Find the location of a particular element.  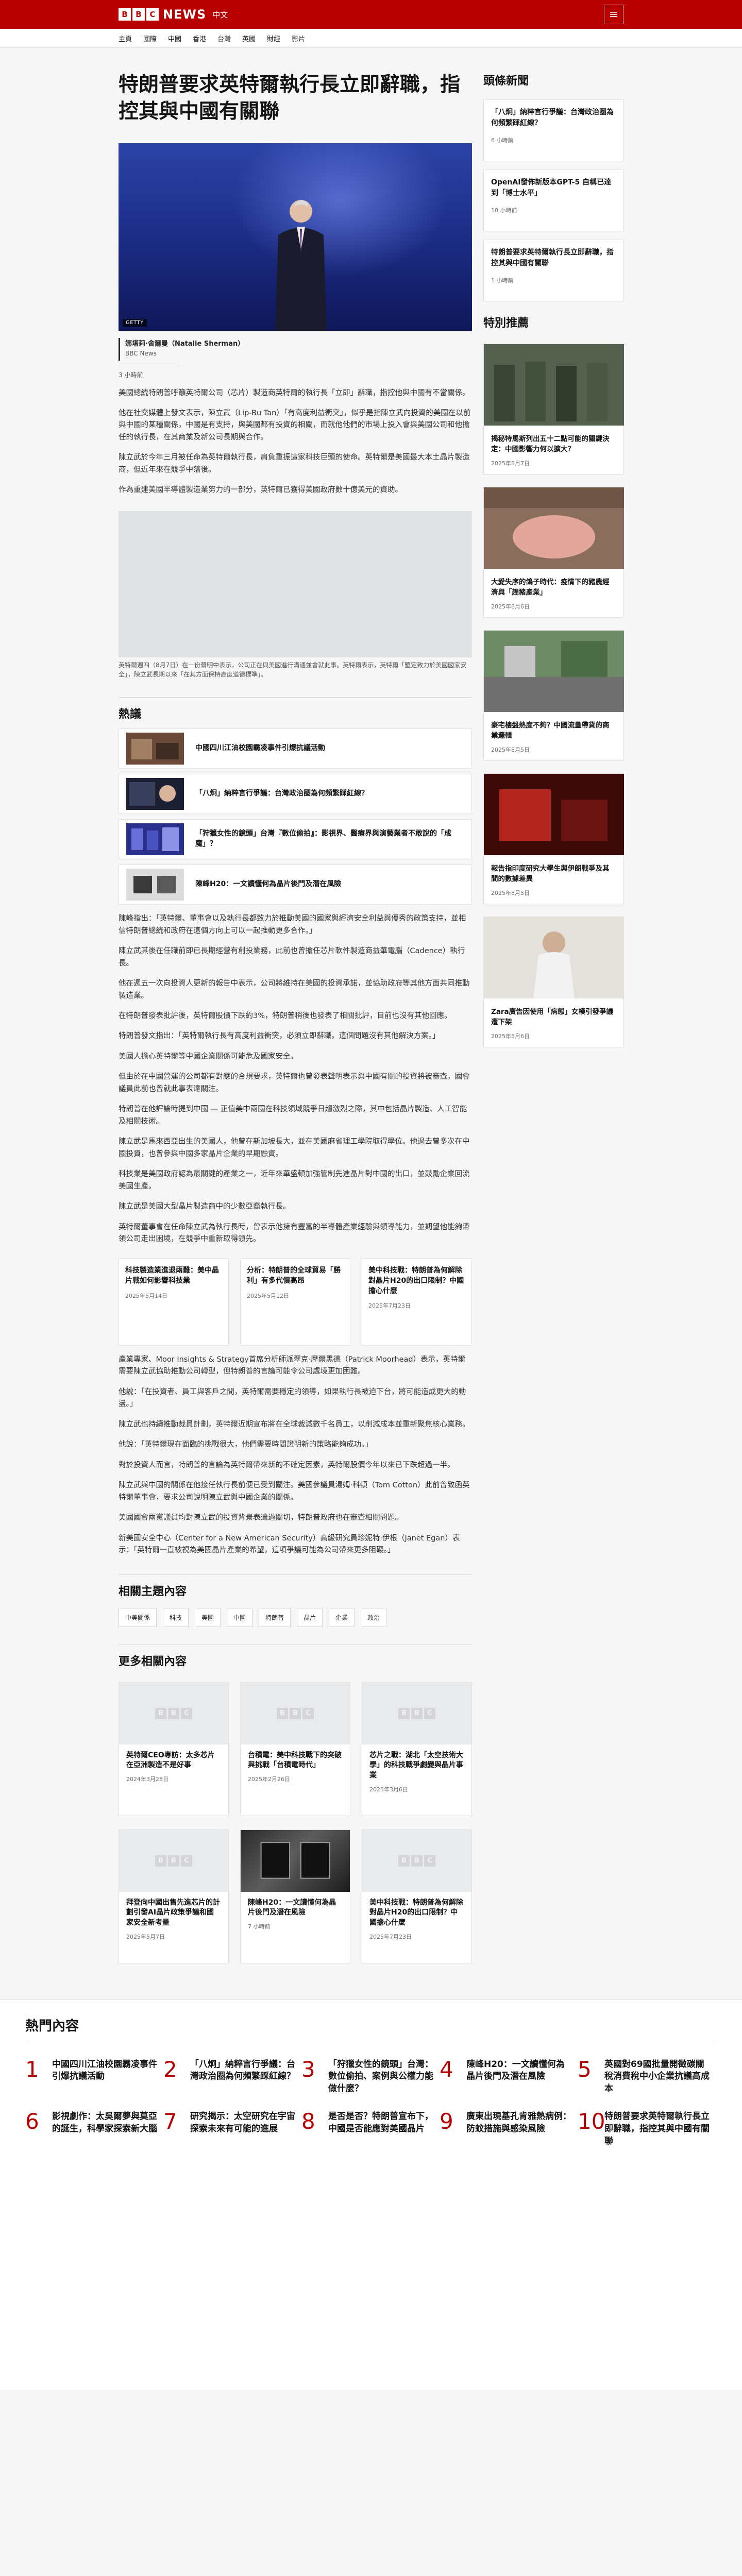

rank-number: 5 is located at coordinates (585, 2069).